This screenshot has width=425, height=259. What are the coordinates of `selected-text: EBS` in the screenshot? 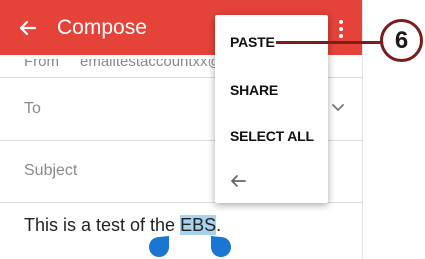 It's located at (198, 225).